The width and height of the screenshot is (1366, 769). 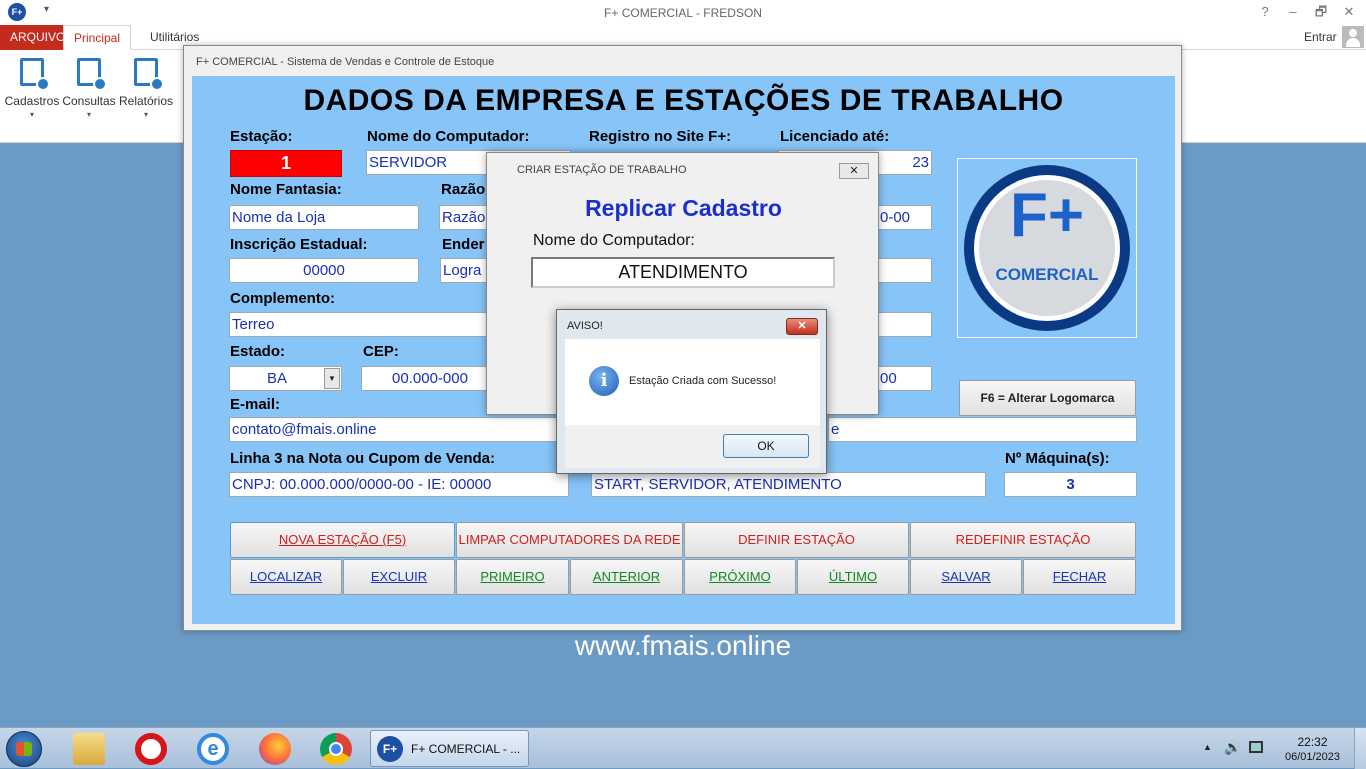 What do you see at coordinates (363, 458) in the screenshot?
I see `linha3-label: Linha 3 na Nota ou Cupom de Venda:` at bounding box center [363, 458].